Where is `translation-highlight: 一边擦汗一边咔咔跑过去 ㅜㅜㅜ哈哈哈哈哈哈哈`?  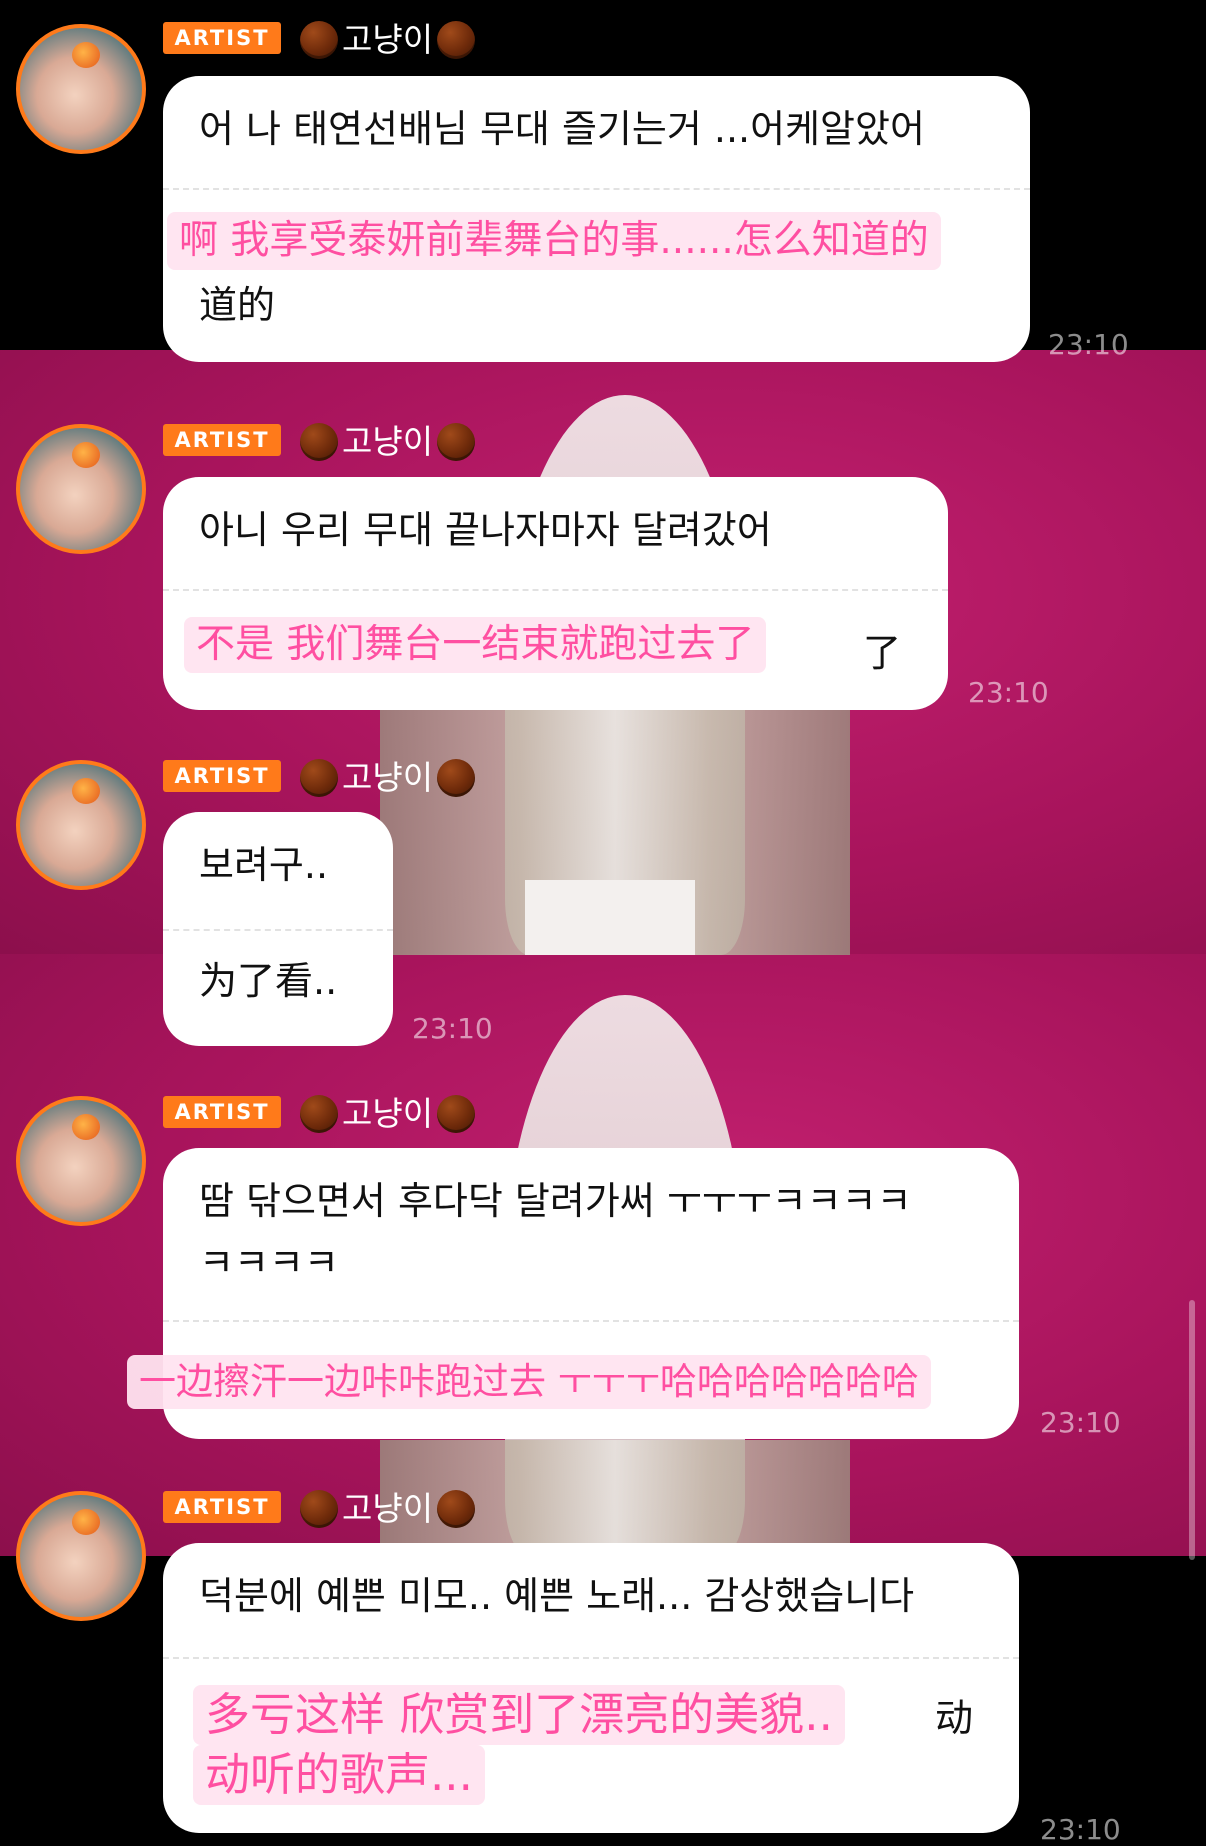
translation-highlight: 一边擦汗一边咔咔跑过去 ㅜㅜㅜ哈哈哈哈哈哈哈 is located at coordinates (529, 1382).